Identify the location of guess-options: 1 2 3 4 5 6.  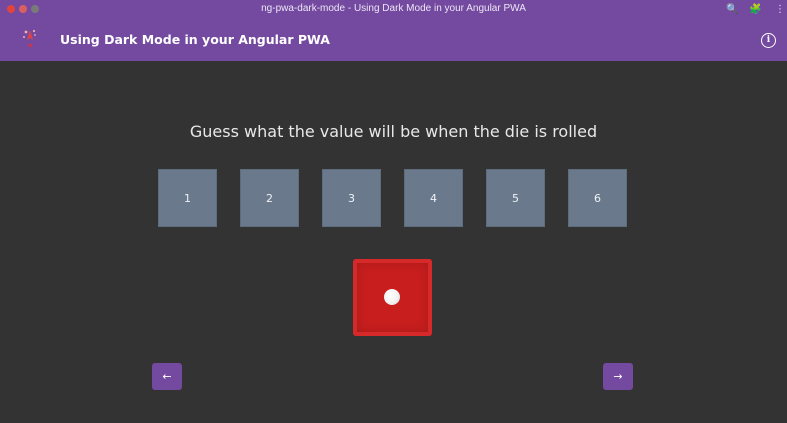
(393, 198).